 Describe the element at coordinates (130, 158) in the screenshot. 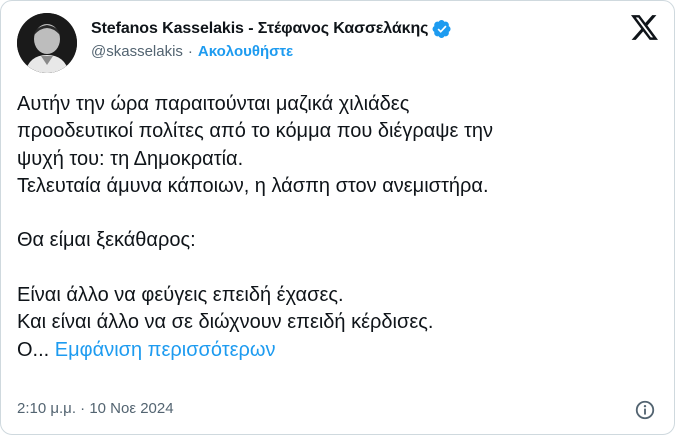

I see `tweet-line: ψυχή του: τη Δημοκρατία.` at that location.